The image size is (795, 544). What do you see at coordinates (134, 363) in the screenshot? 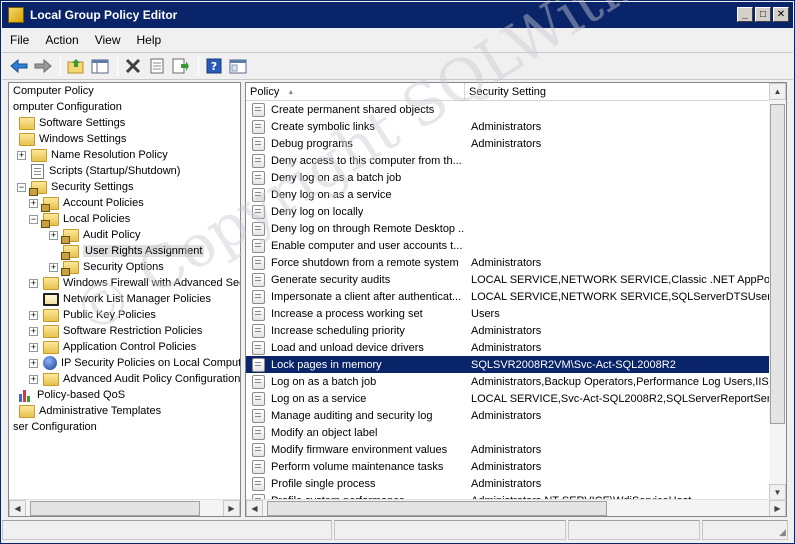
I see `tree-item: + IP Security Policies on Local Compute` at bounding box center [134, 363].